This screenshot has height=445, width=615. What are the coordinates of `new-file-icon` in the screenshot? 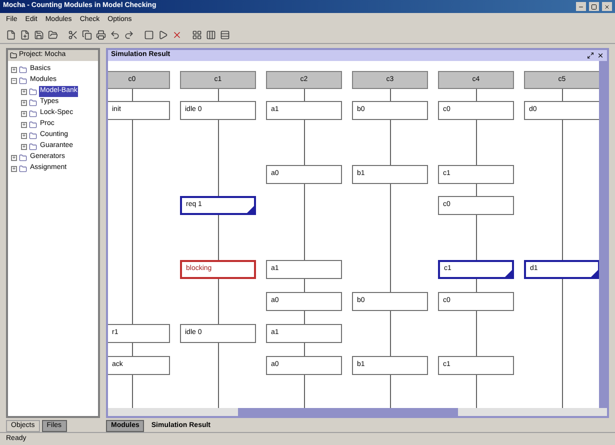 It's located at (11, 35).